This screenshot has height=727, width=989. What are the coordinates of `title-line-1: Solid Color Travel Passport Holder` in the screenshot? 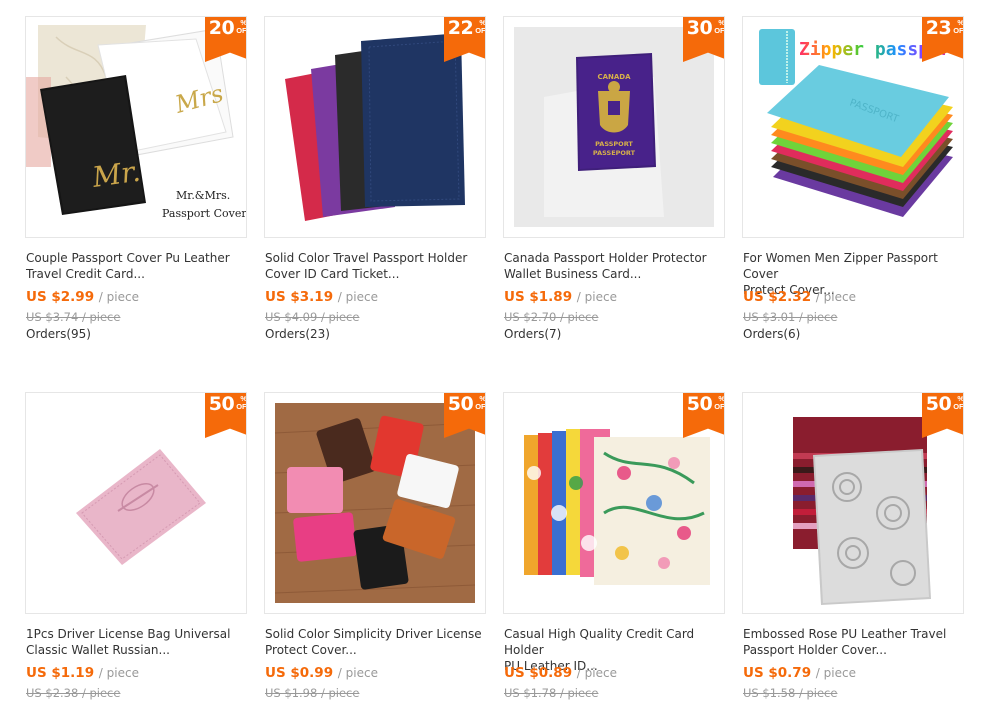 It's located at (366, 258).